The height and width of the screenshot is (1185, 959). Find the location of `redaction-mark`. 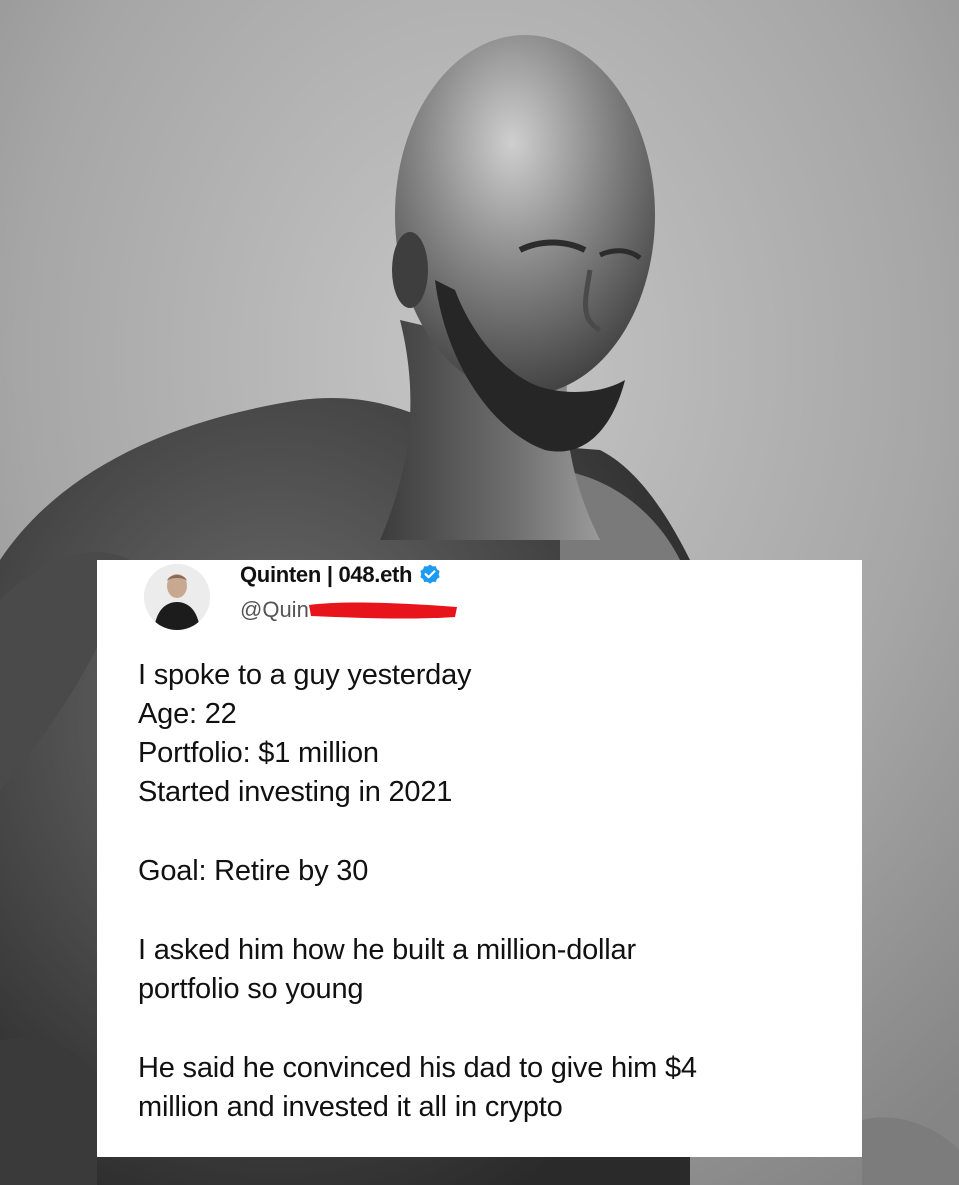

redaction-mark is located at coordinates (383, 610).